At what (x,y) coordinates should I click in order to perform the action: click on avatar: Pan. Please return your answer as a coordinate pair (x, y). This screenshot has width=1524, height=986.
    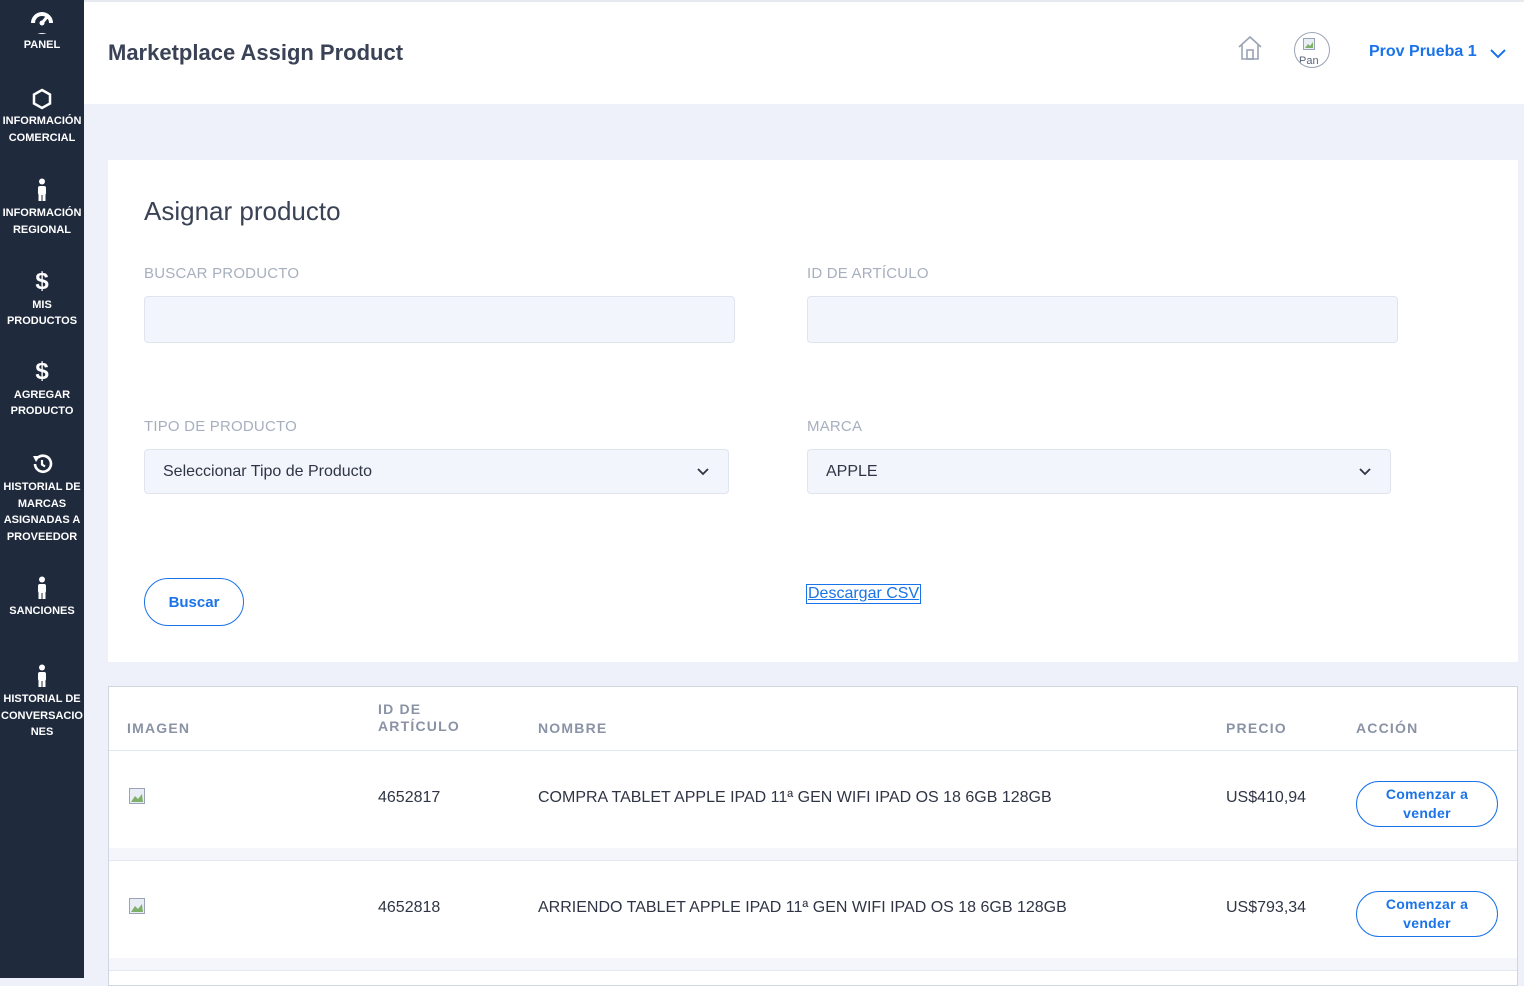
    Looking at the image, I should click on (1312, 50).